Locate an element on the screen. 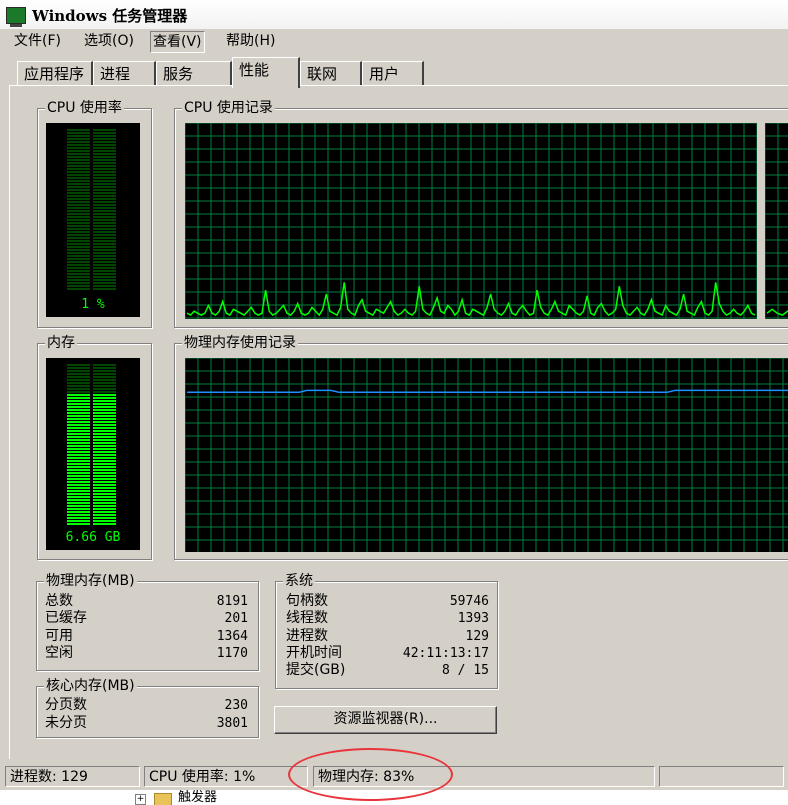 Image resolution: width=788 pixels, height=805 pixels. memory-group: 内存 6.66 GB is located at coordinates (94, 447).